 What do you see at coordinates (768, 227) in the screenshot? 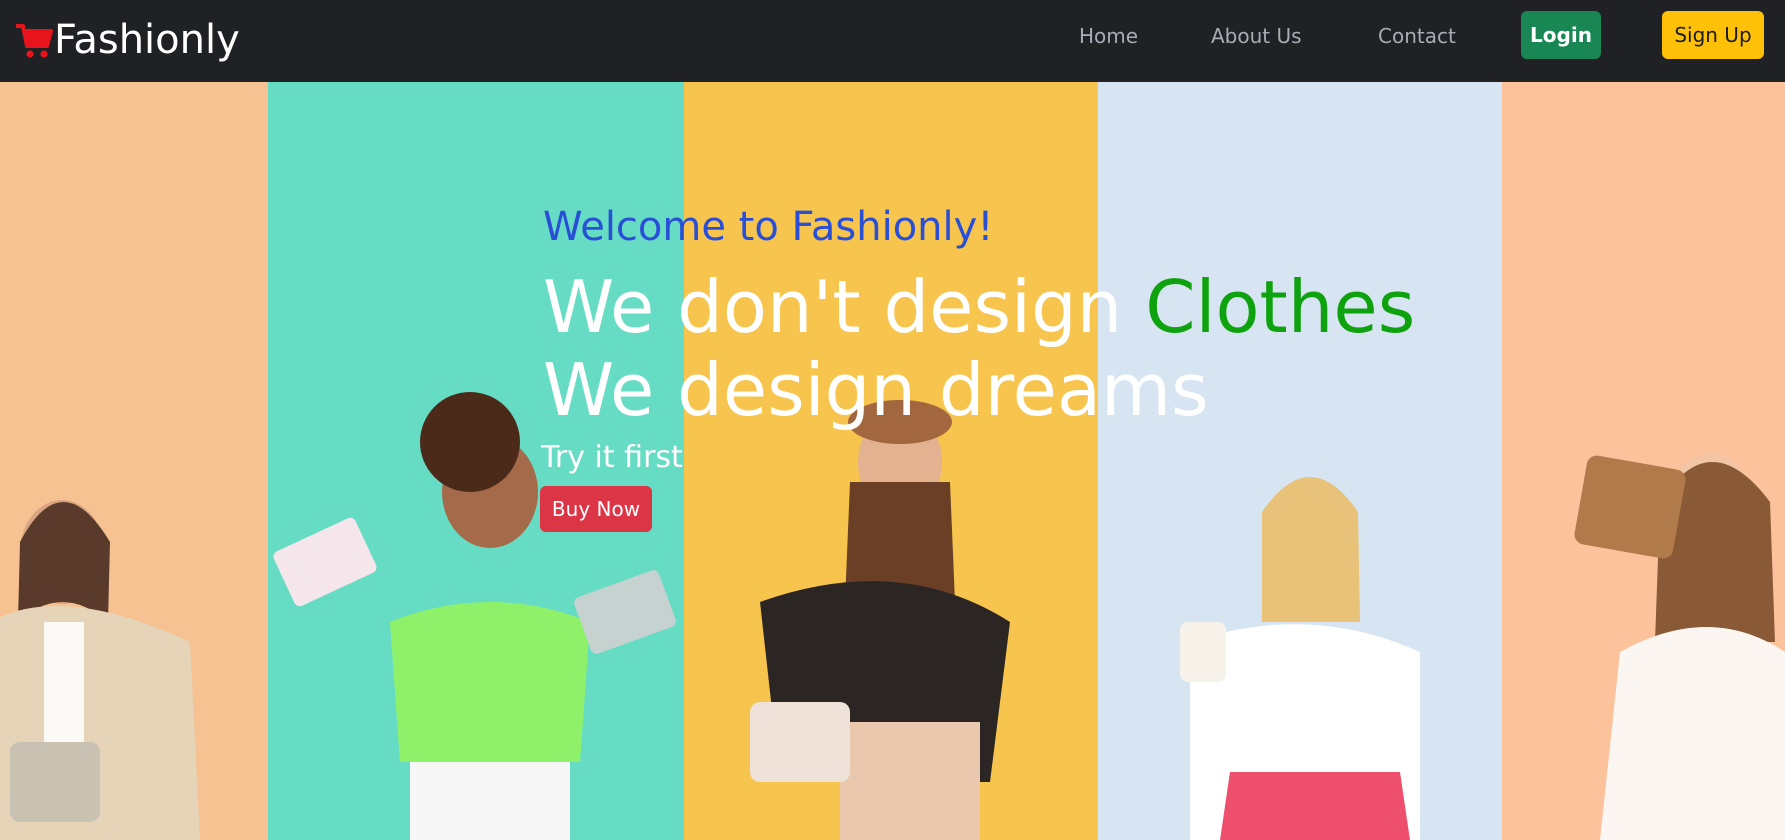
I see `welcome-heading: Welcome to Fashionly!` at bounding box center [768, 227].